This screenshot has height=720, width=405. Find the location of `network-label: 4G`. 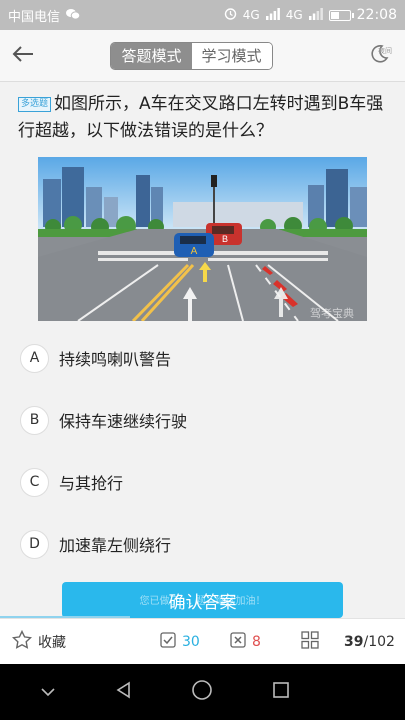

network-label: 4G is located at coordinates (251, 15).